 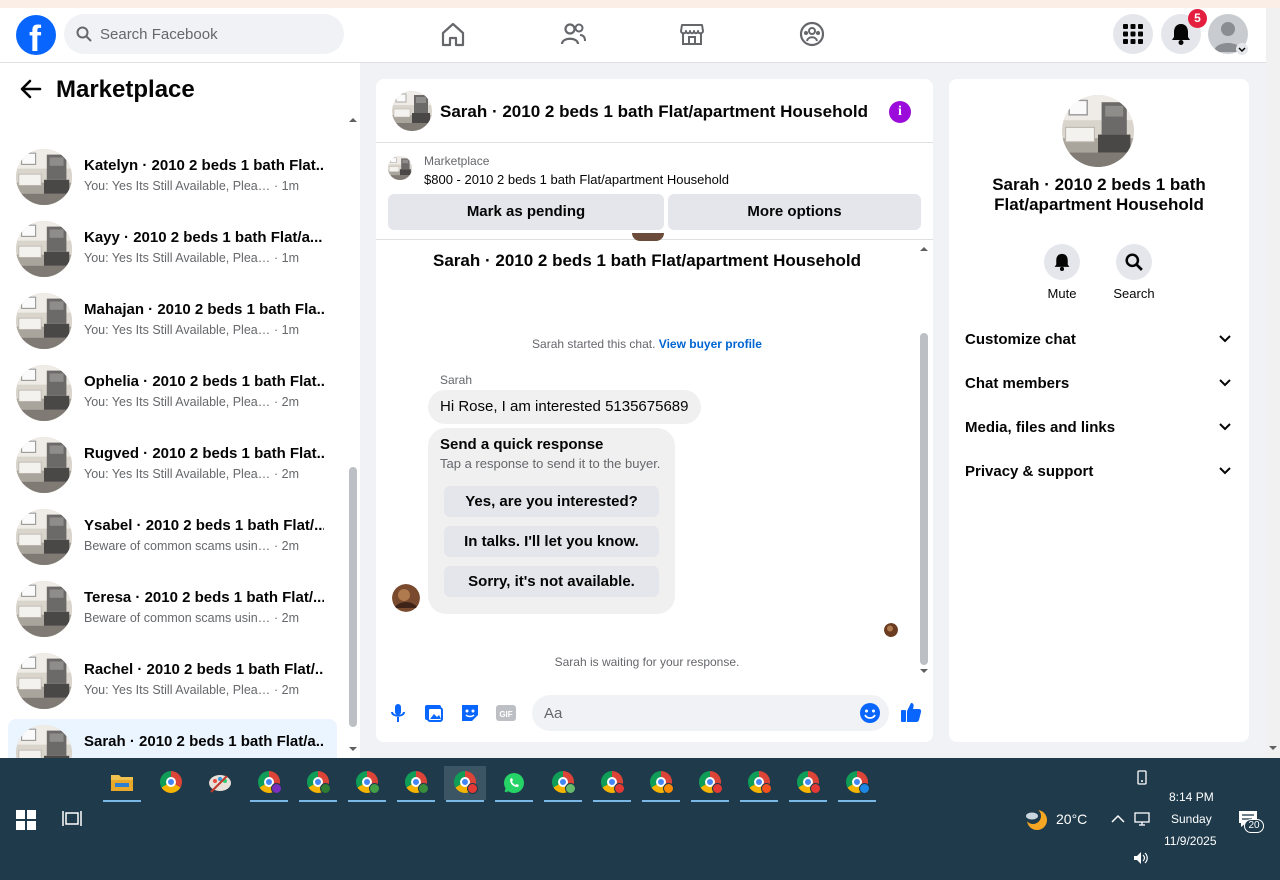 I want to click on chat-scrollbar, so click(x=924, y=460).